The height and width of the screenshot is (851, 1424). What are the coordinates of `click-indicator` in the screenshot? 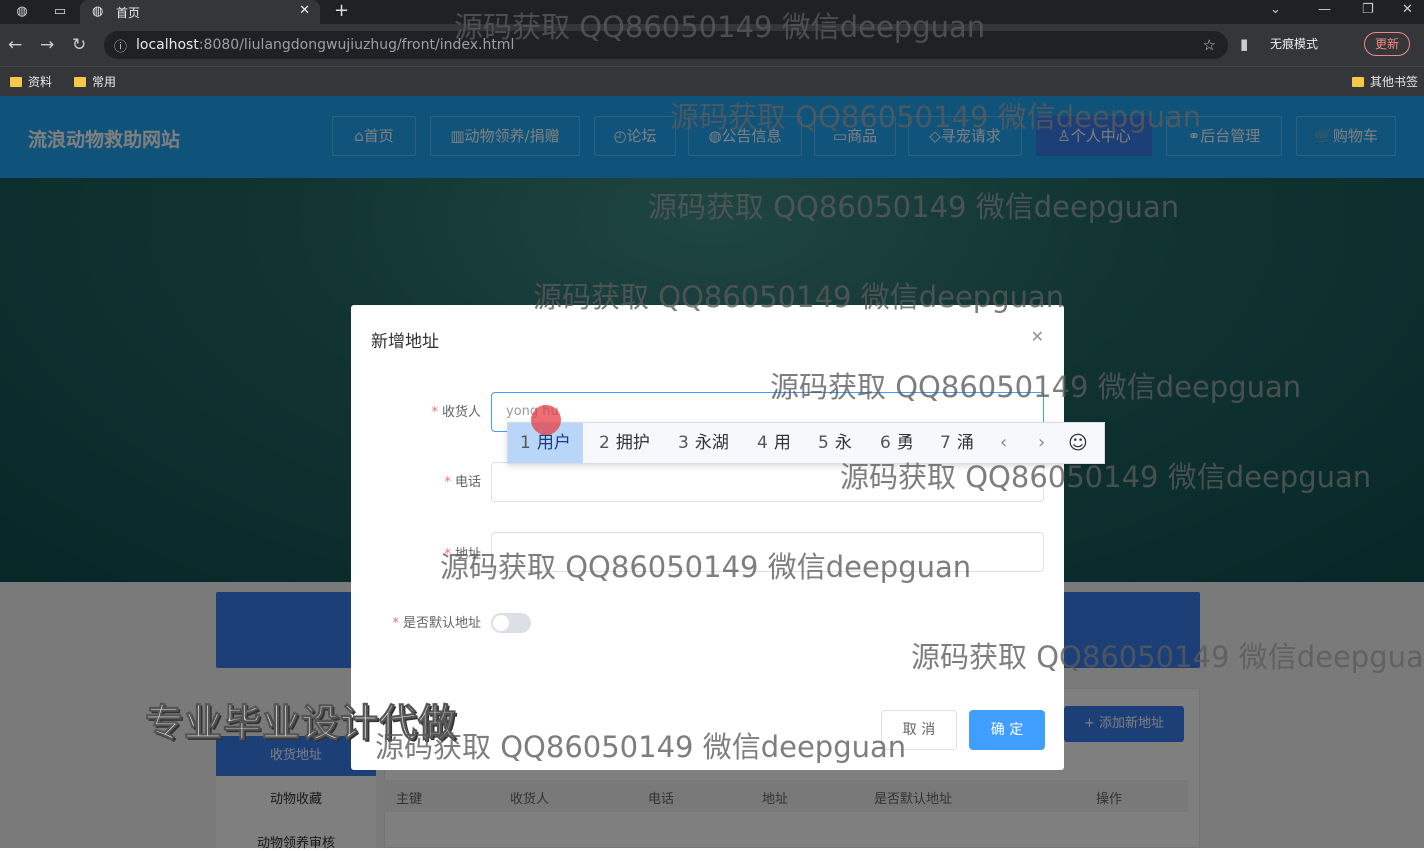 It's located at (546, 420).